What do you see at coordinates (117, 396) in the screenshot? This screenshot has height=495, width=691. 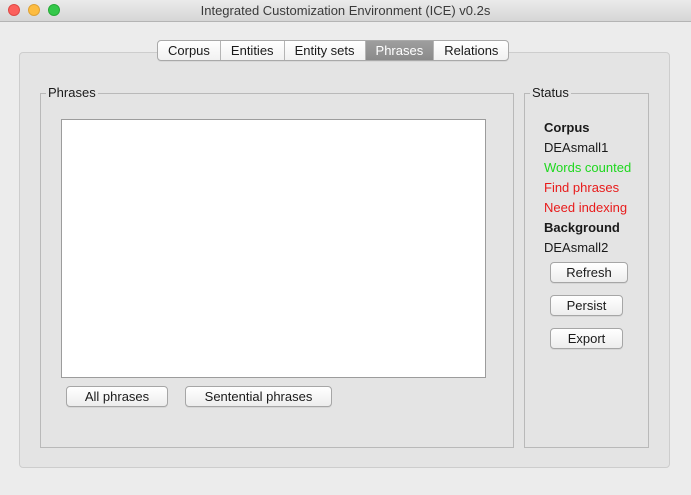 I see `all-phrases-button: All phrases` at bounding box center [117, 396].